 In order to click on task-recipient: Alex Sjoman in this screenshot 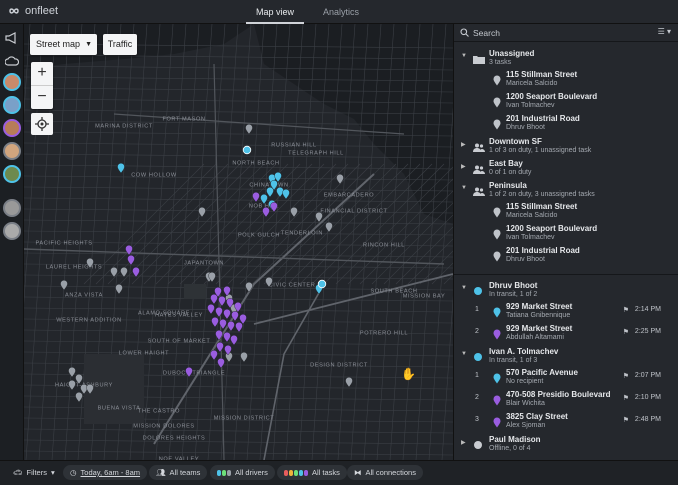, I will do `click(526, 425)`.